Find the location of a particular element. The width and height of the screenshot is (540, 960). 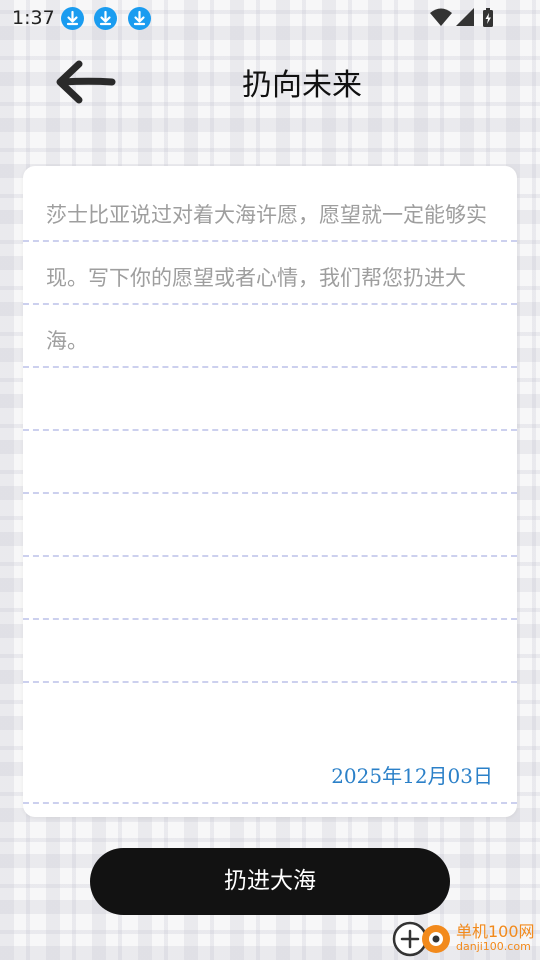

page-title: 扔向未来 is located at coordinates (302, 85).